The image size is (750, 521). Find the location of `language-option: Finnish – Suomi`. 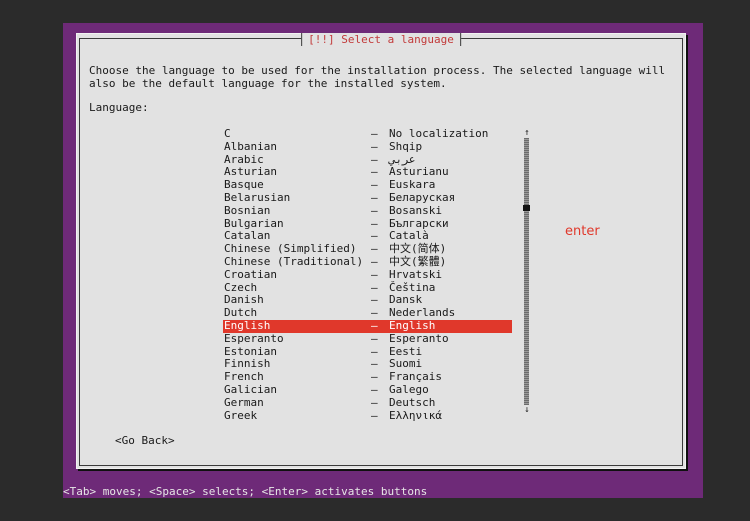

language-option: Finnish – Suomi is located at coordinates (367, 364).